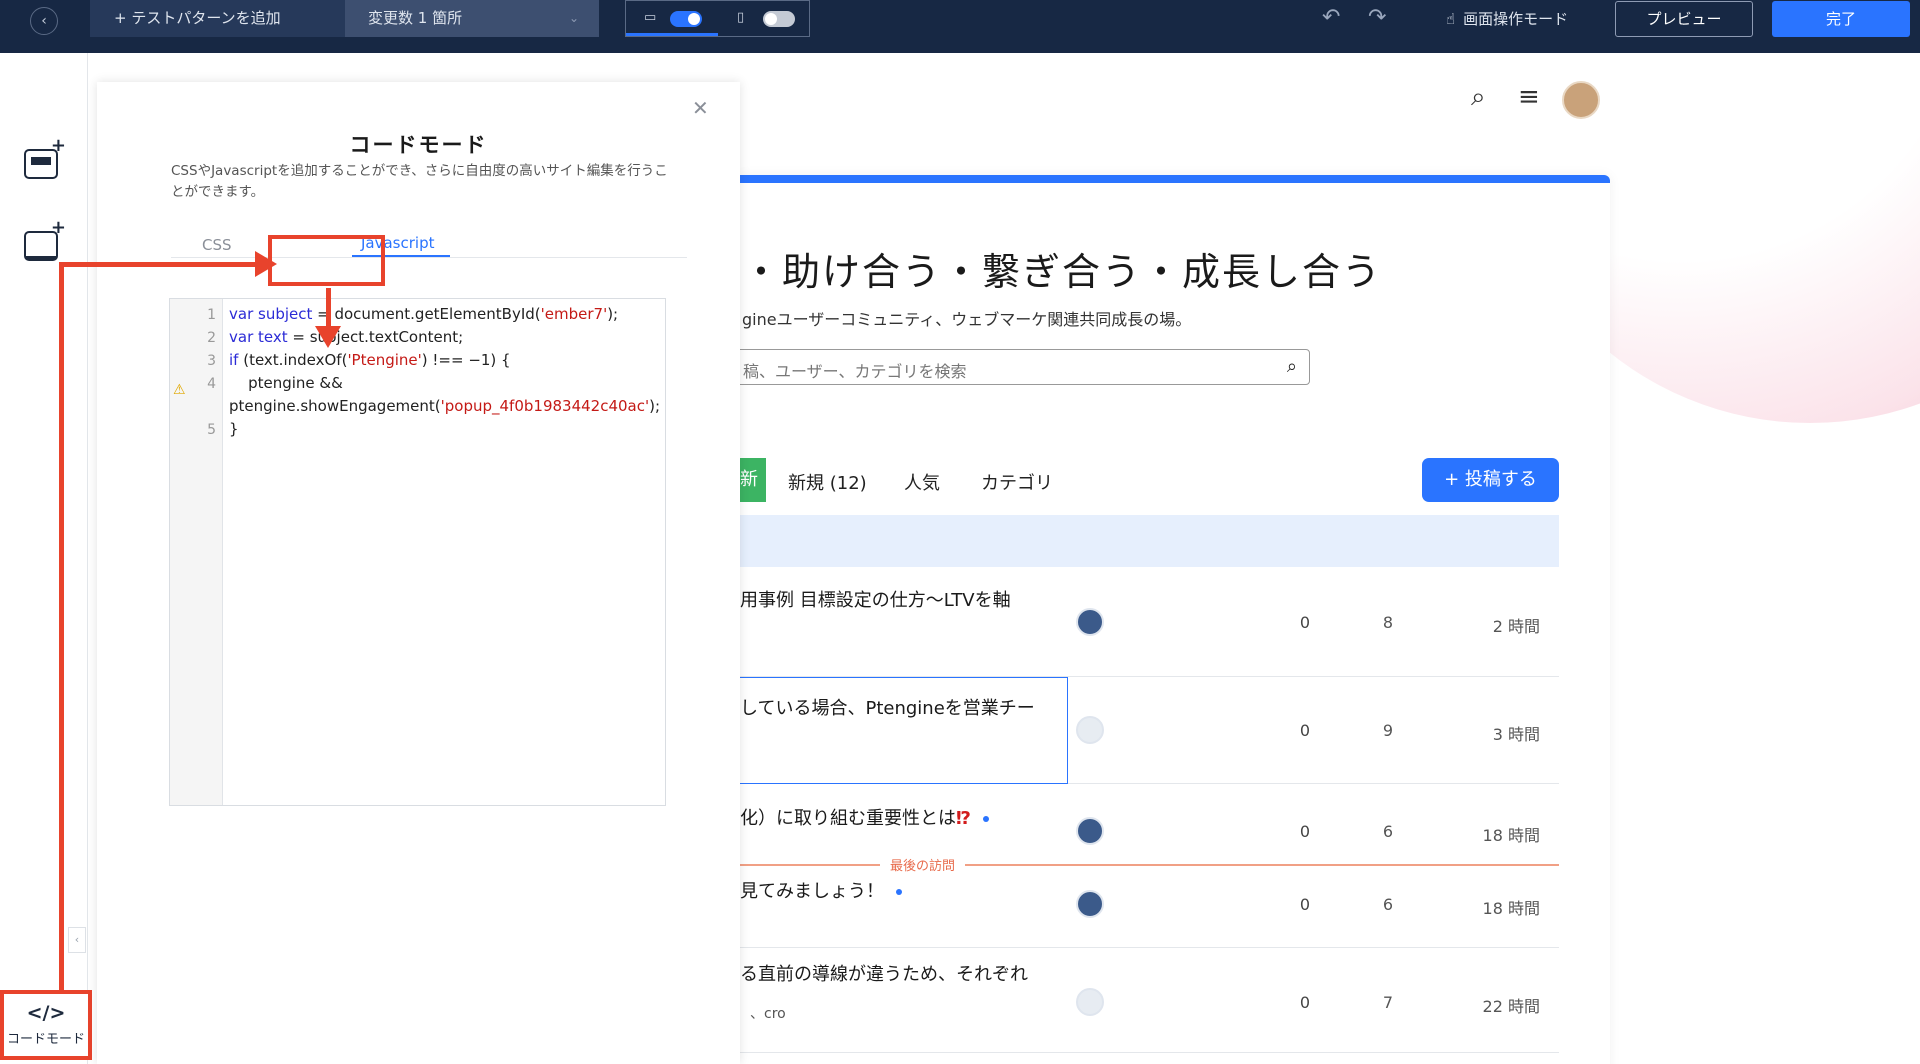 The image size is (1920, 1064). Describe the element at coordinates (211, 384) in the screenshot. I see `line-number: 4` at that location.